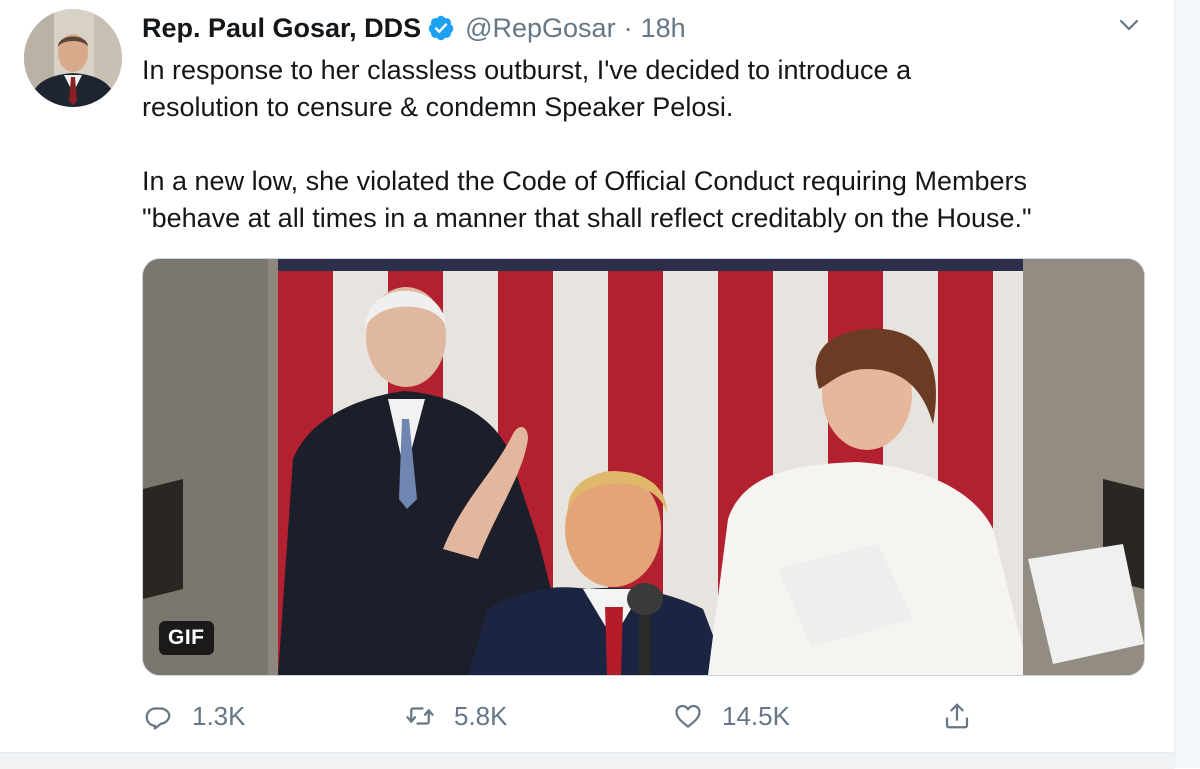  Describe the element at coordinates (540, 28) in the screenshot. I see `author-handle: @RepGosar` at that location.